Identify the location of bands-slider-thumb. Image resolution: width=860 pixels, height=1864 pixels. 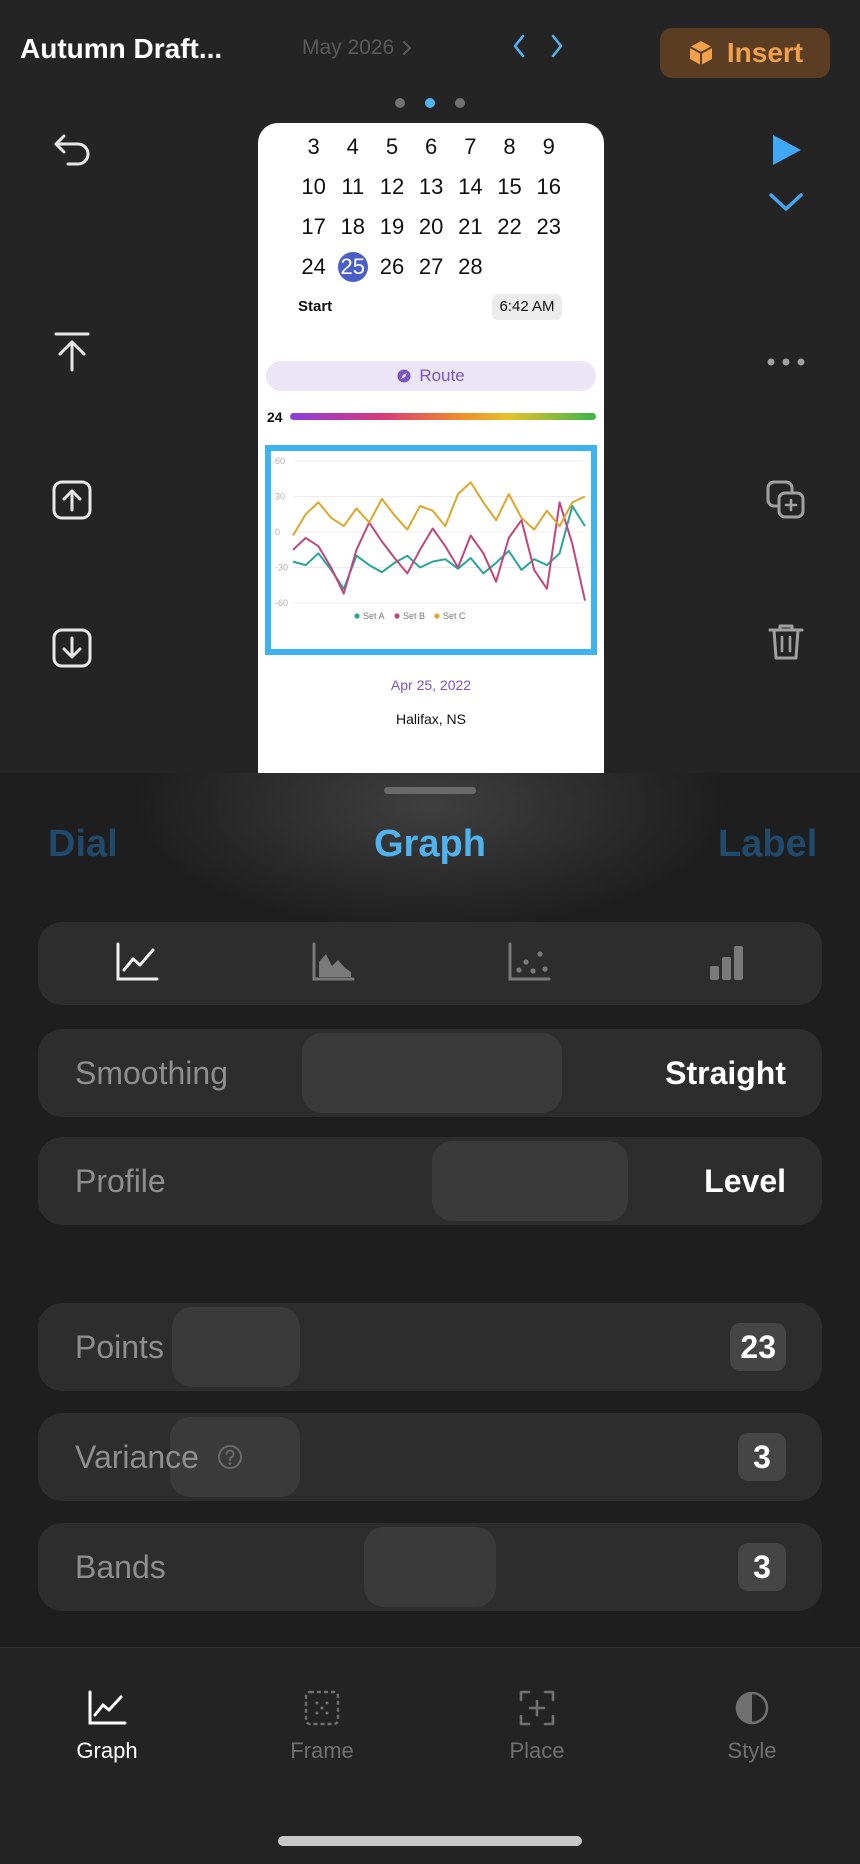
(430, 1567).